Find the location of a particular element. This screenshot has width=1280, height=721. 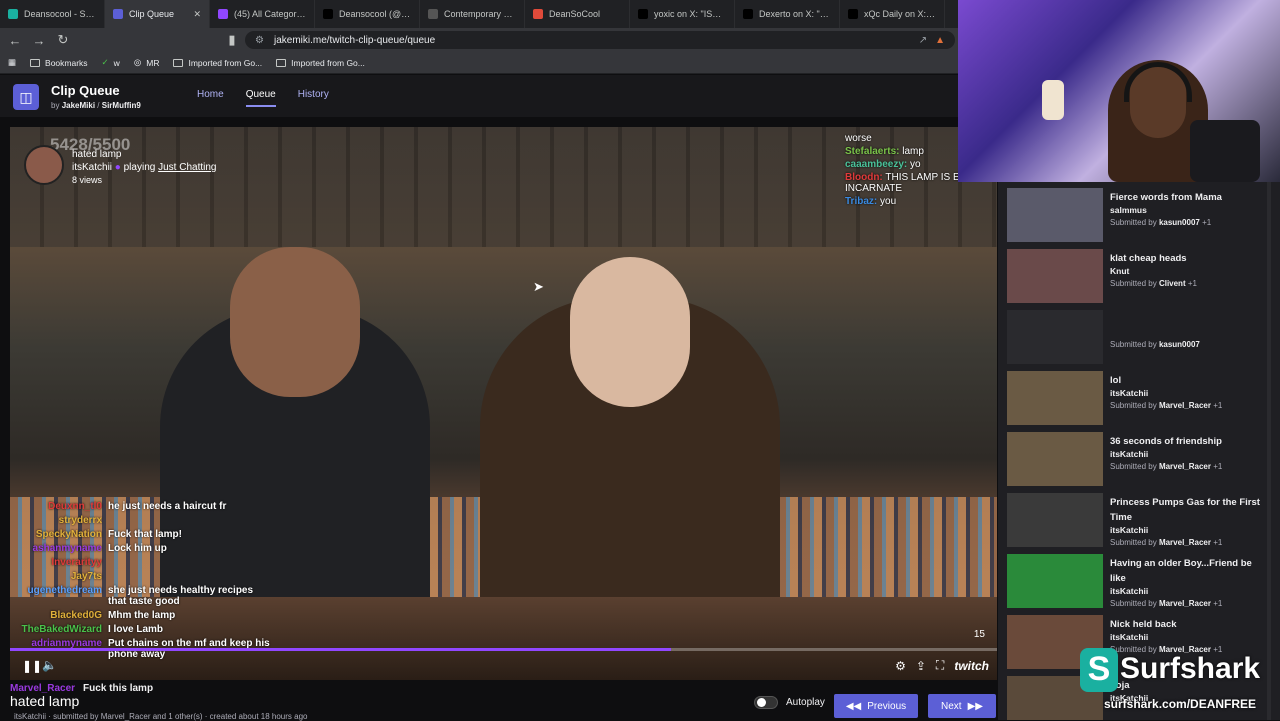

twitch-logo: twitch is located at coordinates (971, 666).